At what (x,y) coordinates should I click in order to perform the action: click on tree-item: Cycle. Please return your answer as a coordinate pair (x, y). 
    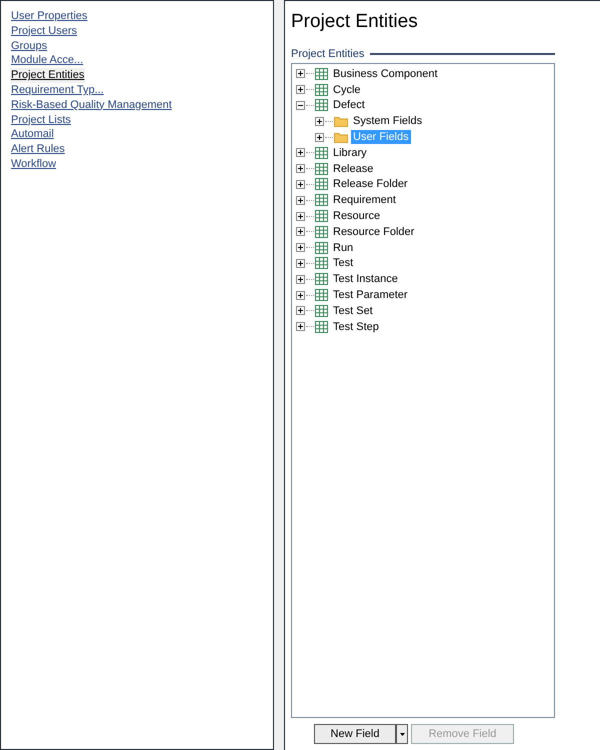
    Looking at the image, I should click on (347, 89).